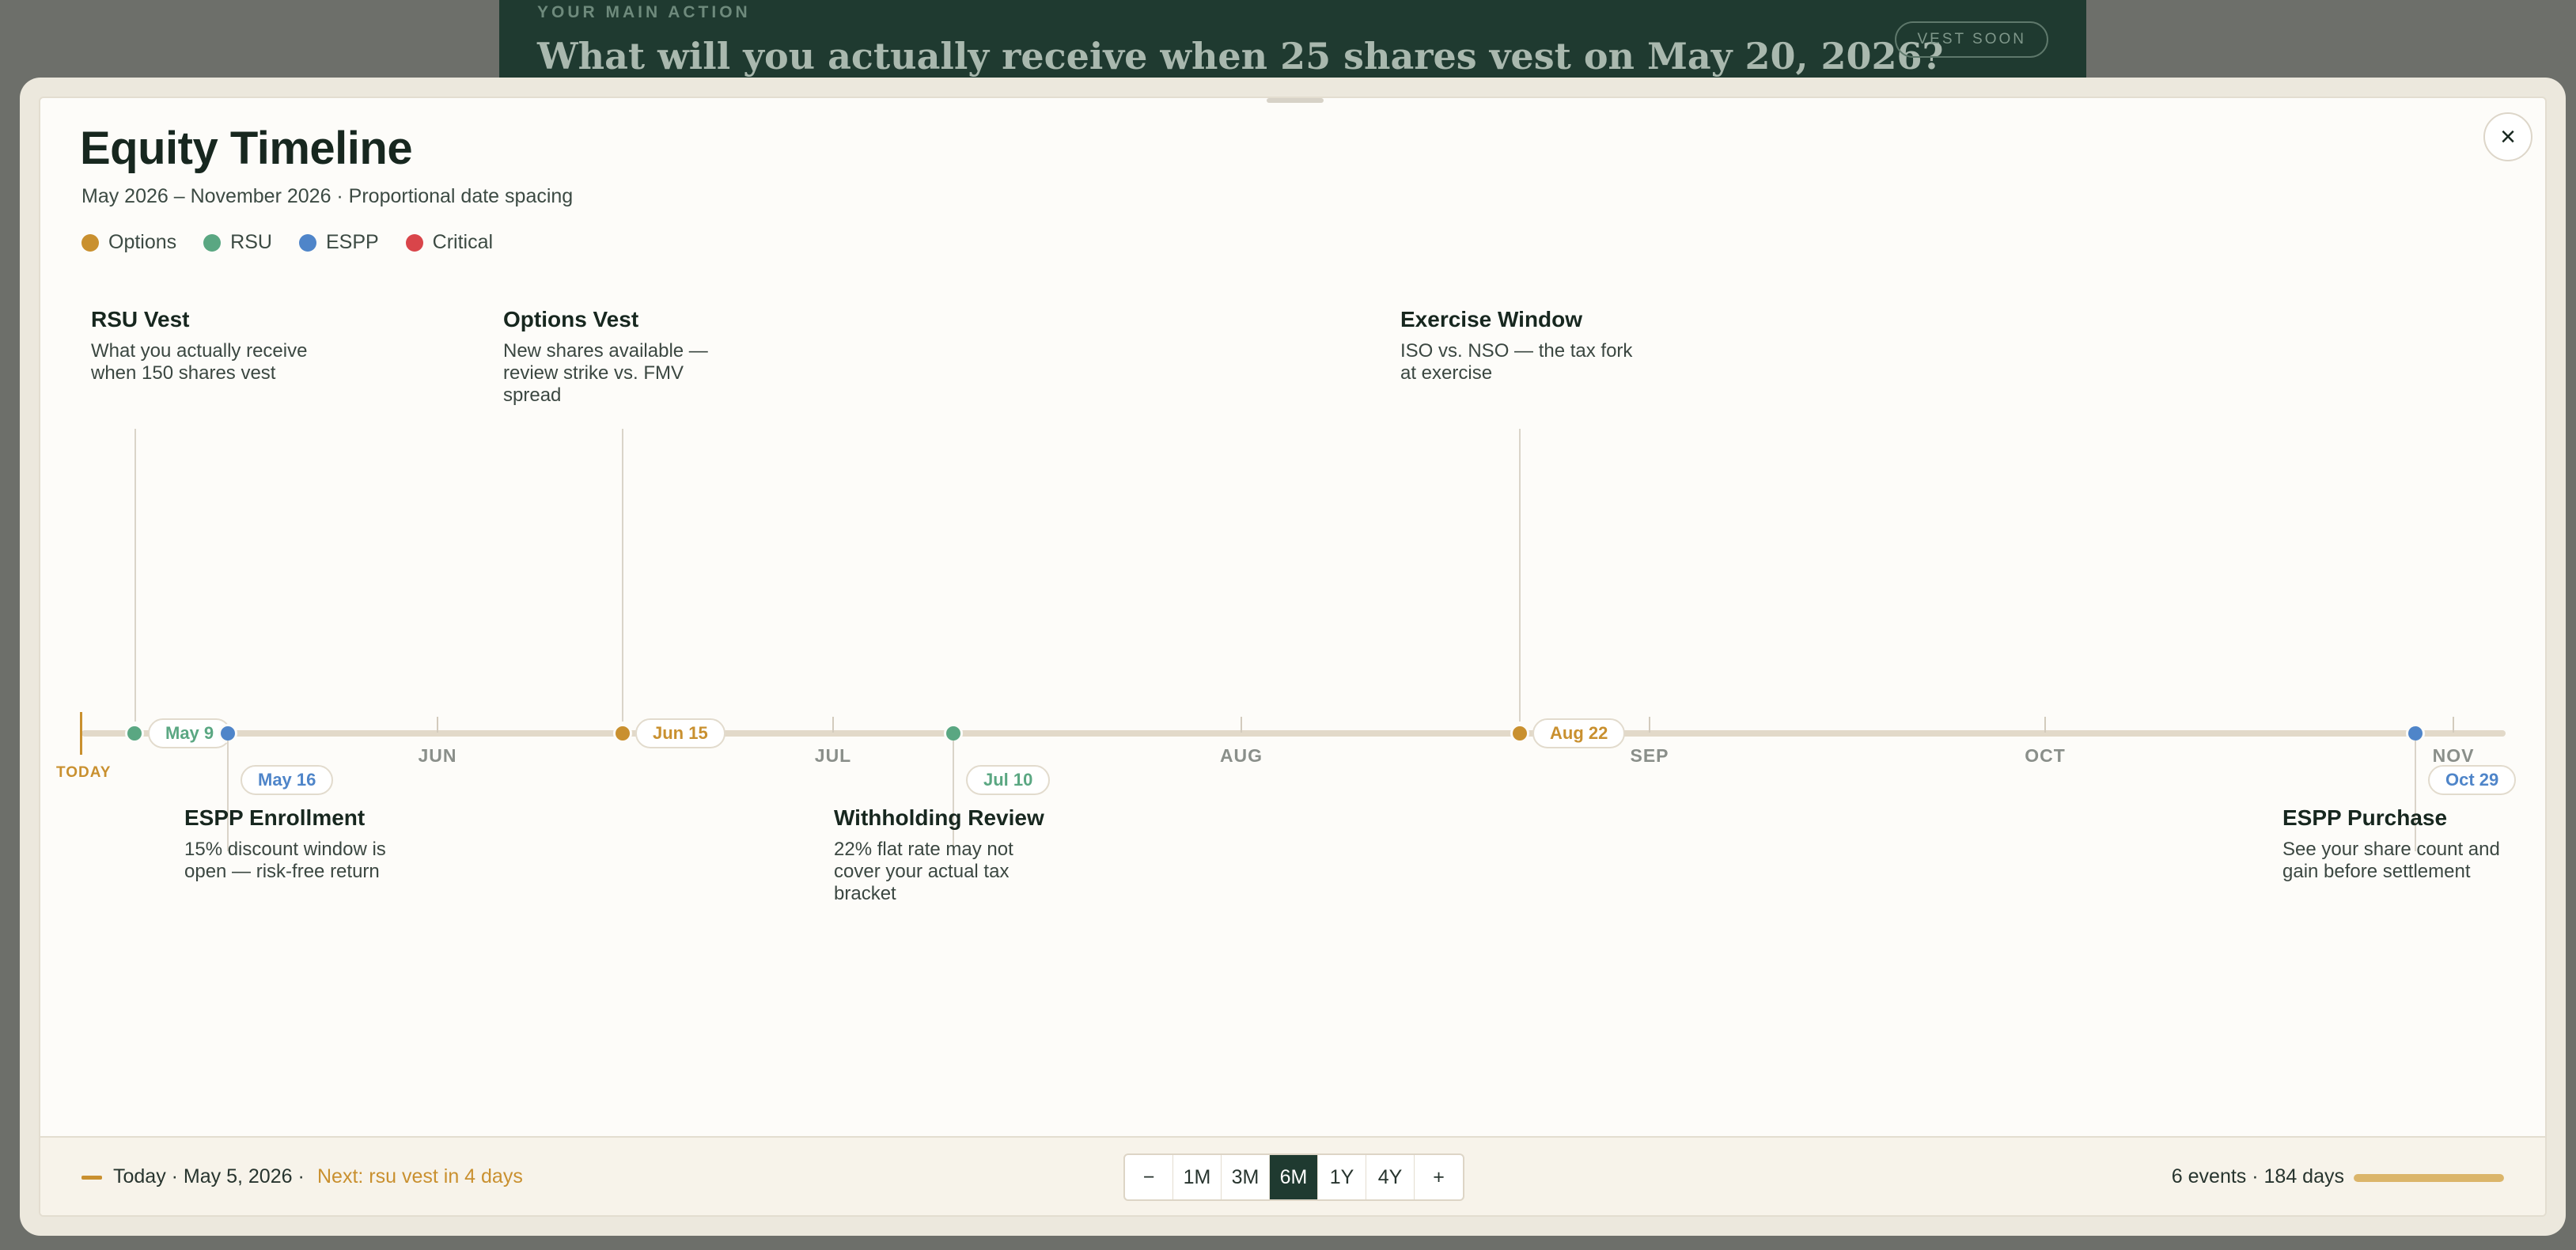 The width and height of the screenshot is (2576, 1250). What do you see at coordinates (2453, 755) in the screenshot?
I see `month-label: NOV` at bounding box center [2453, 755].